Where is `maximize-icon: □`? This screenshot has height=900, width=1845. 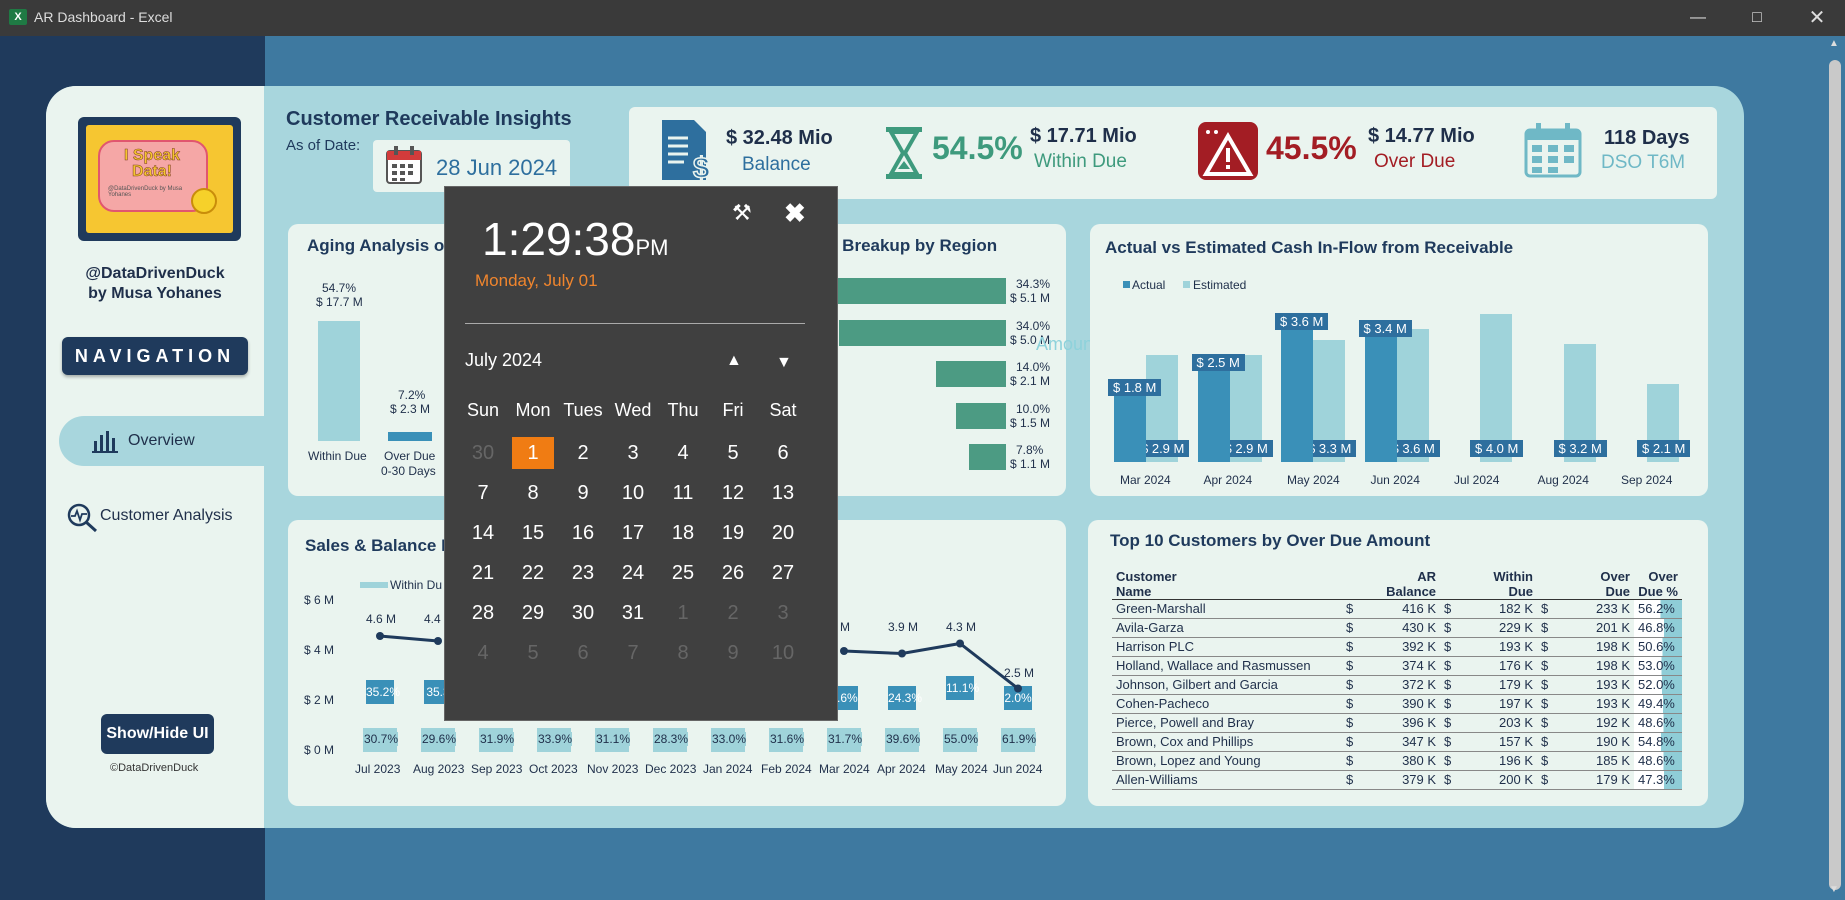 maximize-icon: □ is located at coordinates (1757, 18).